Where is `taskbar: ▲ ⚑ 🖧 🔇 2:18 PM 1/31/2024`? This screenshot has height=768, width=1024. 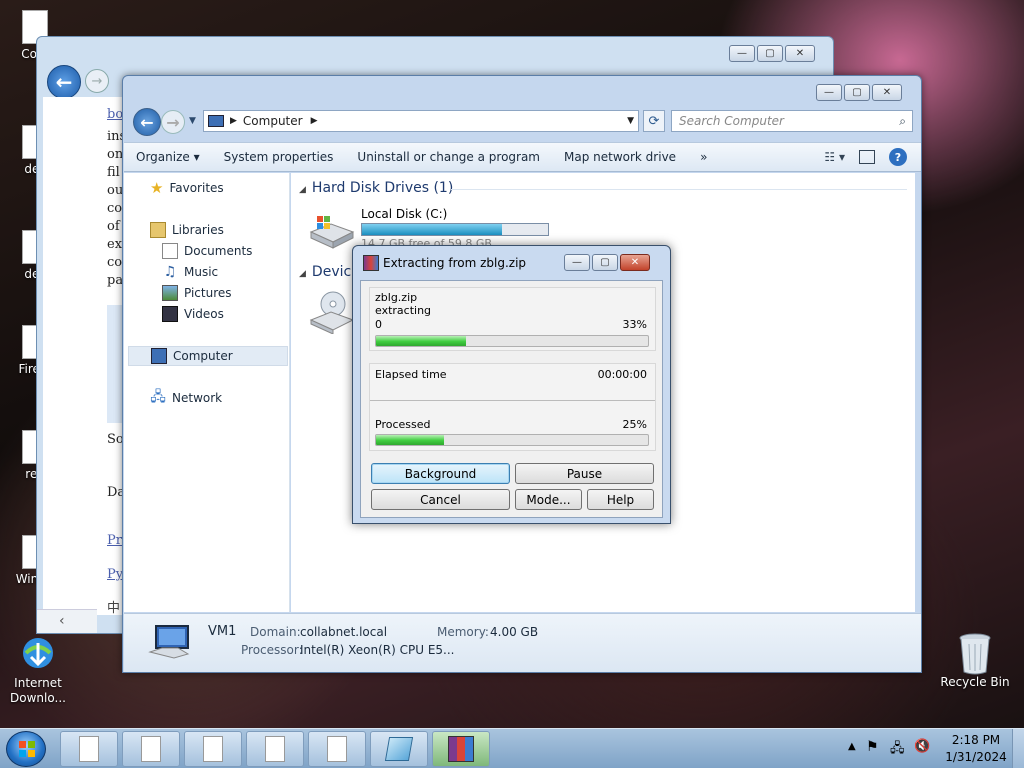
taskbar: ▲ ⚑ 🖧 🔇 2:18 PM 1/31/2024 is located at coordinates (512, 748).